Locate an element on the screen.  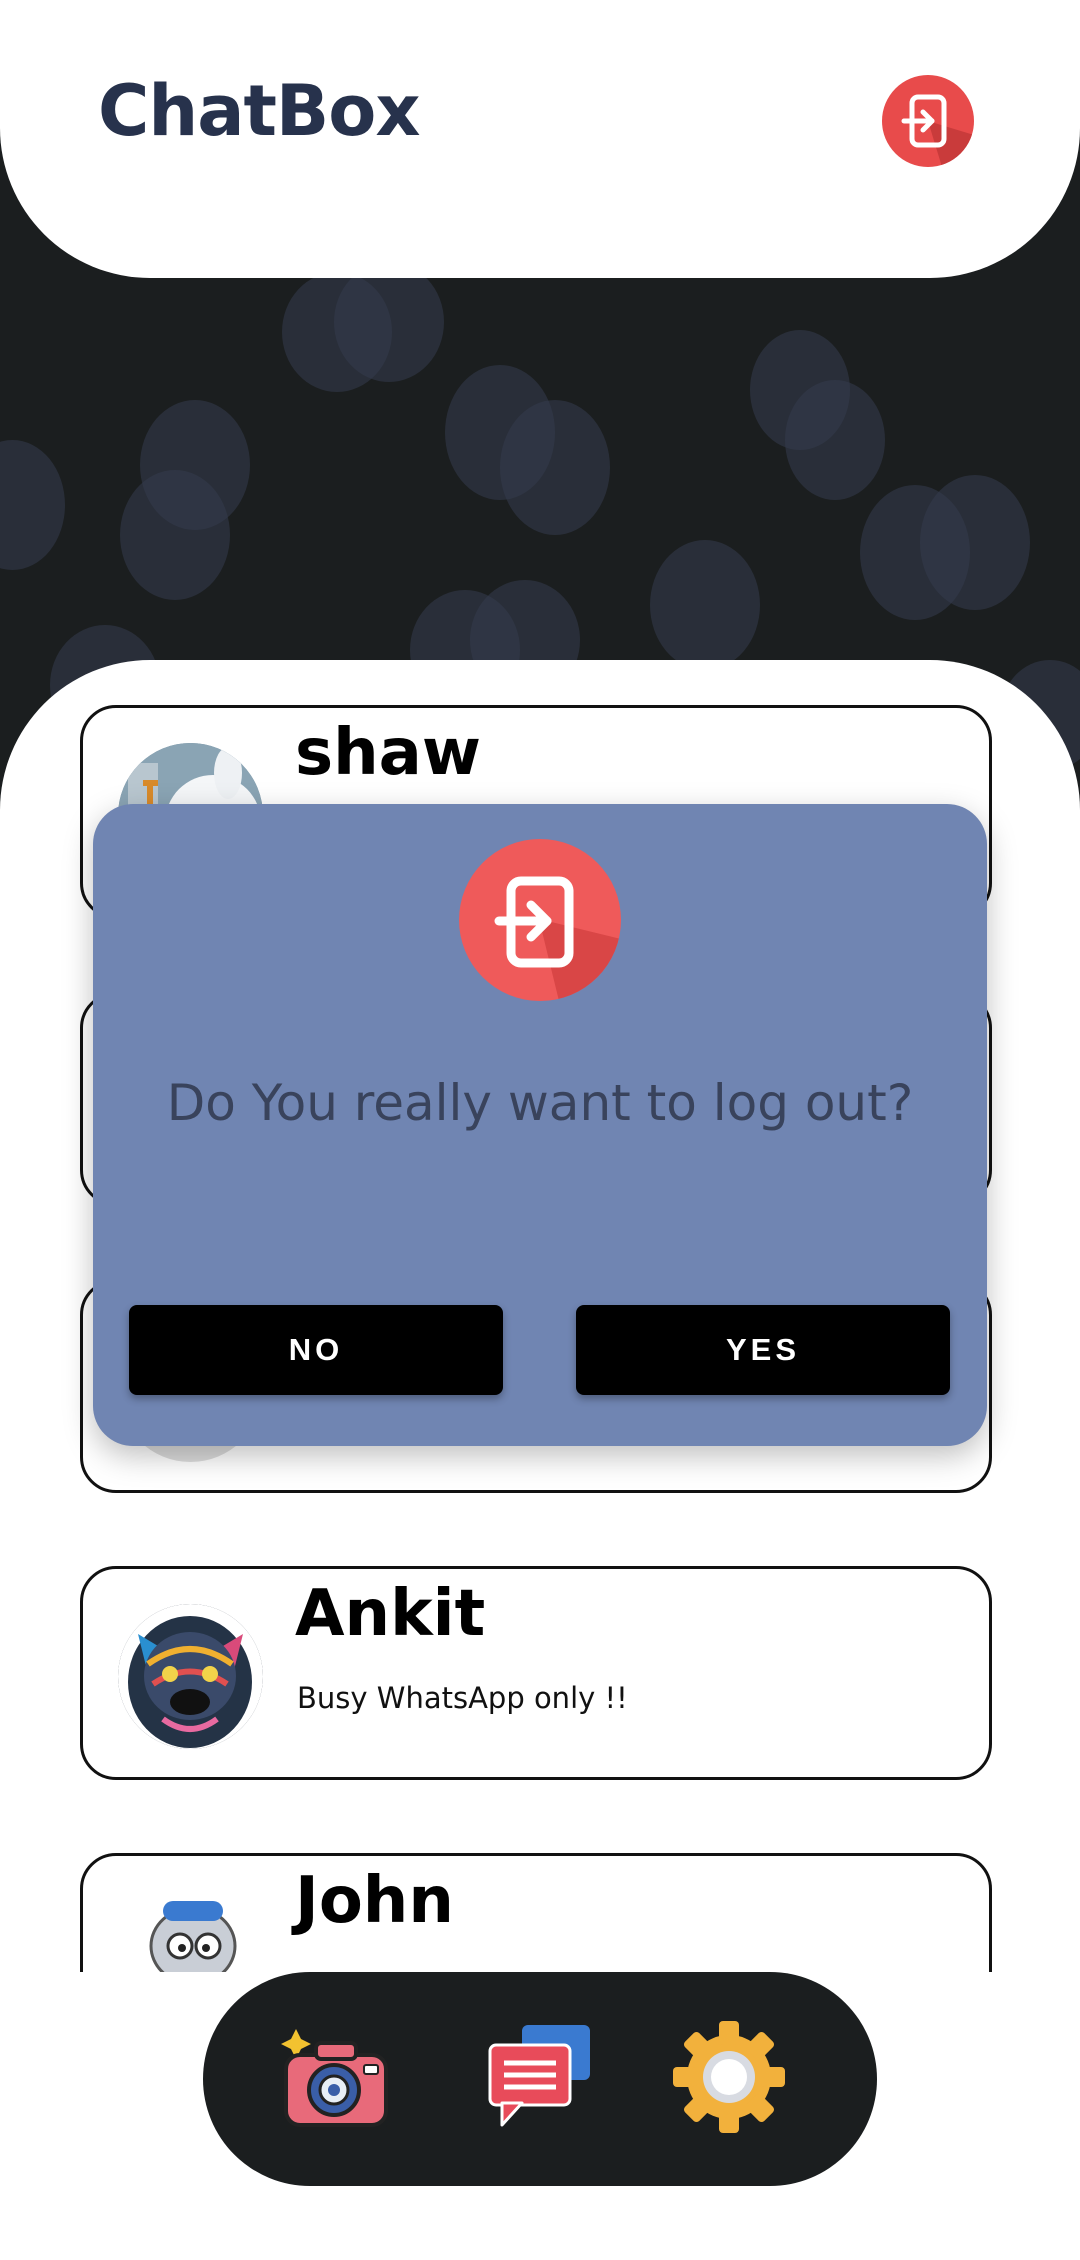
logout-button is located at coordinates (928, 121).